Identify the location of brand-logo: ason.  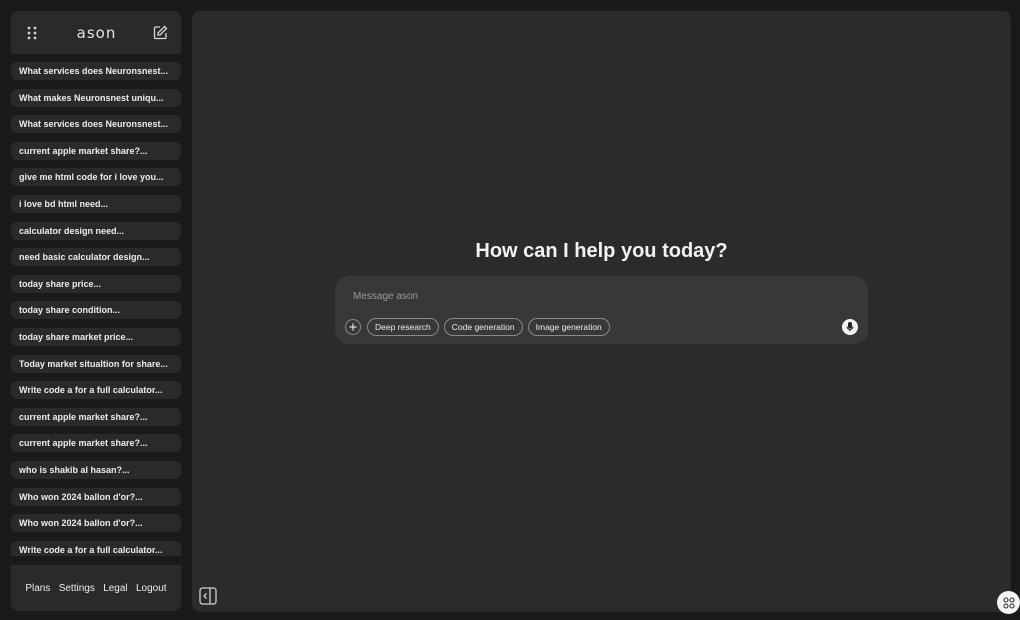
(96, 32).